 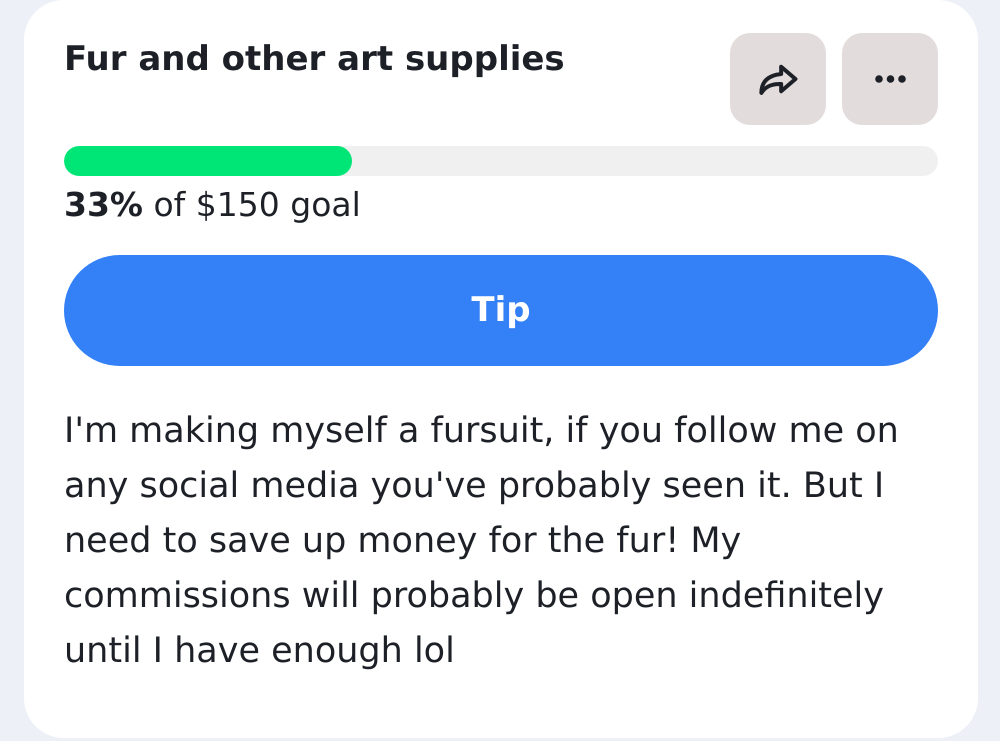 I want to click on goal-title: Fur and other art supplies, so click(x=314, y=59).